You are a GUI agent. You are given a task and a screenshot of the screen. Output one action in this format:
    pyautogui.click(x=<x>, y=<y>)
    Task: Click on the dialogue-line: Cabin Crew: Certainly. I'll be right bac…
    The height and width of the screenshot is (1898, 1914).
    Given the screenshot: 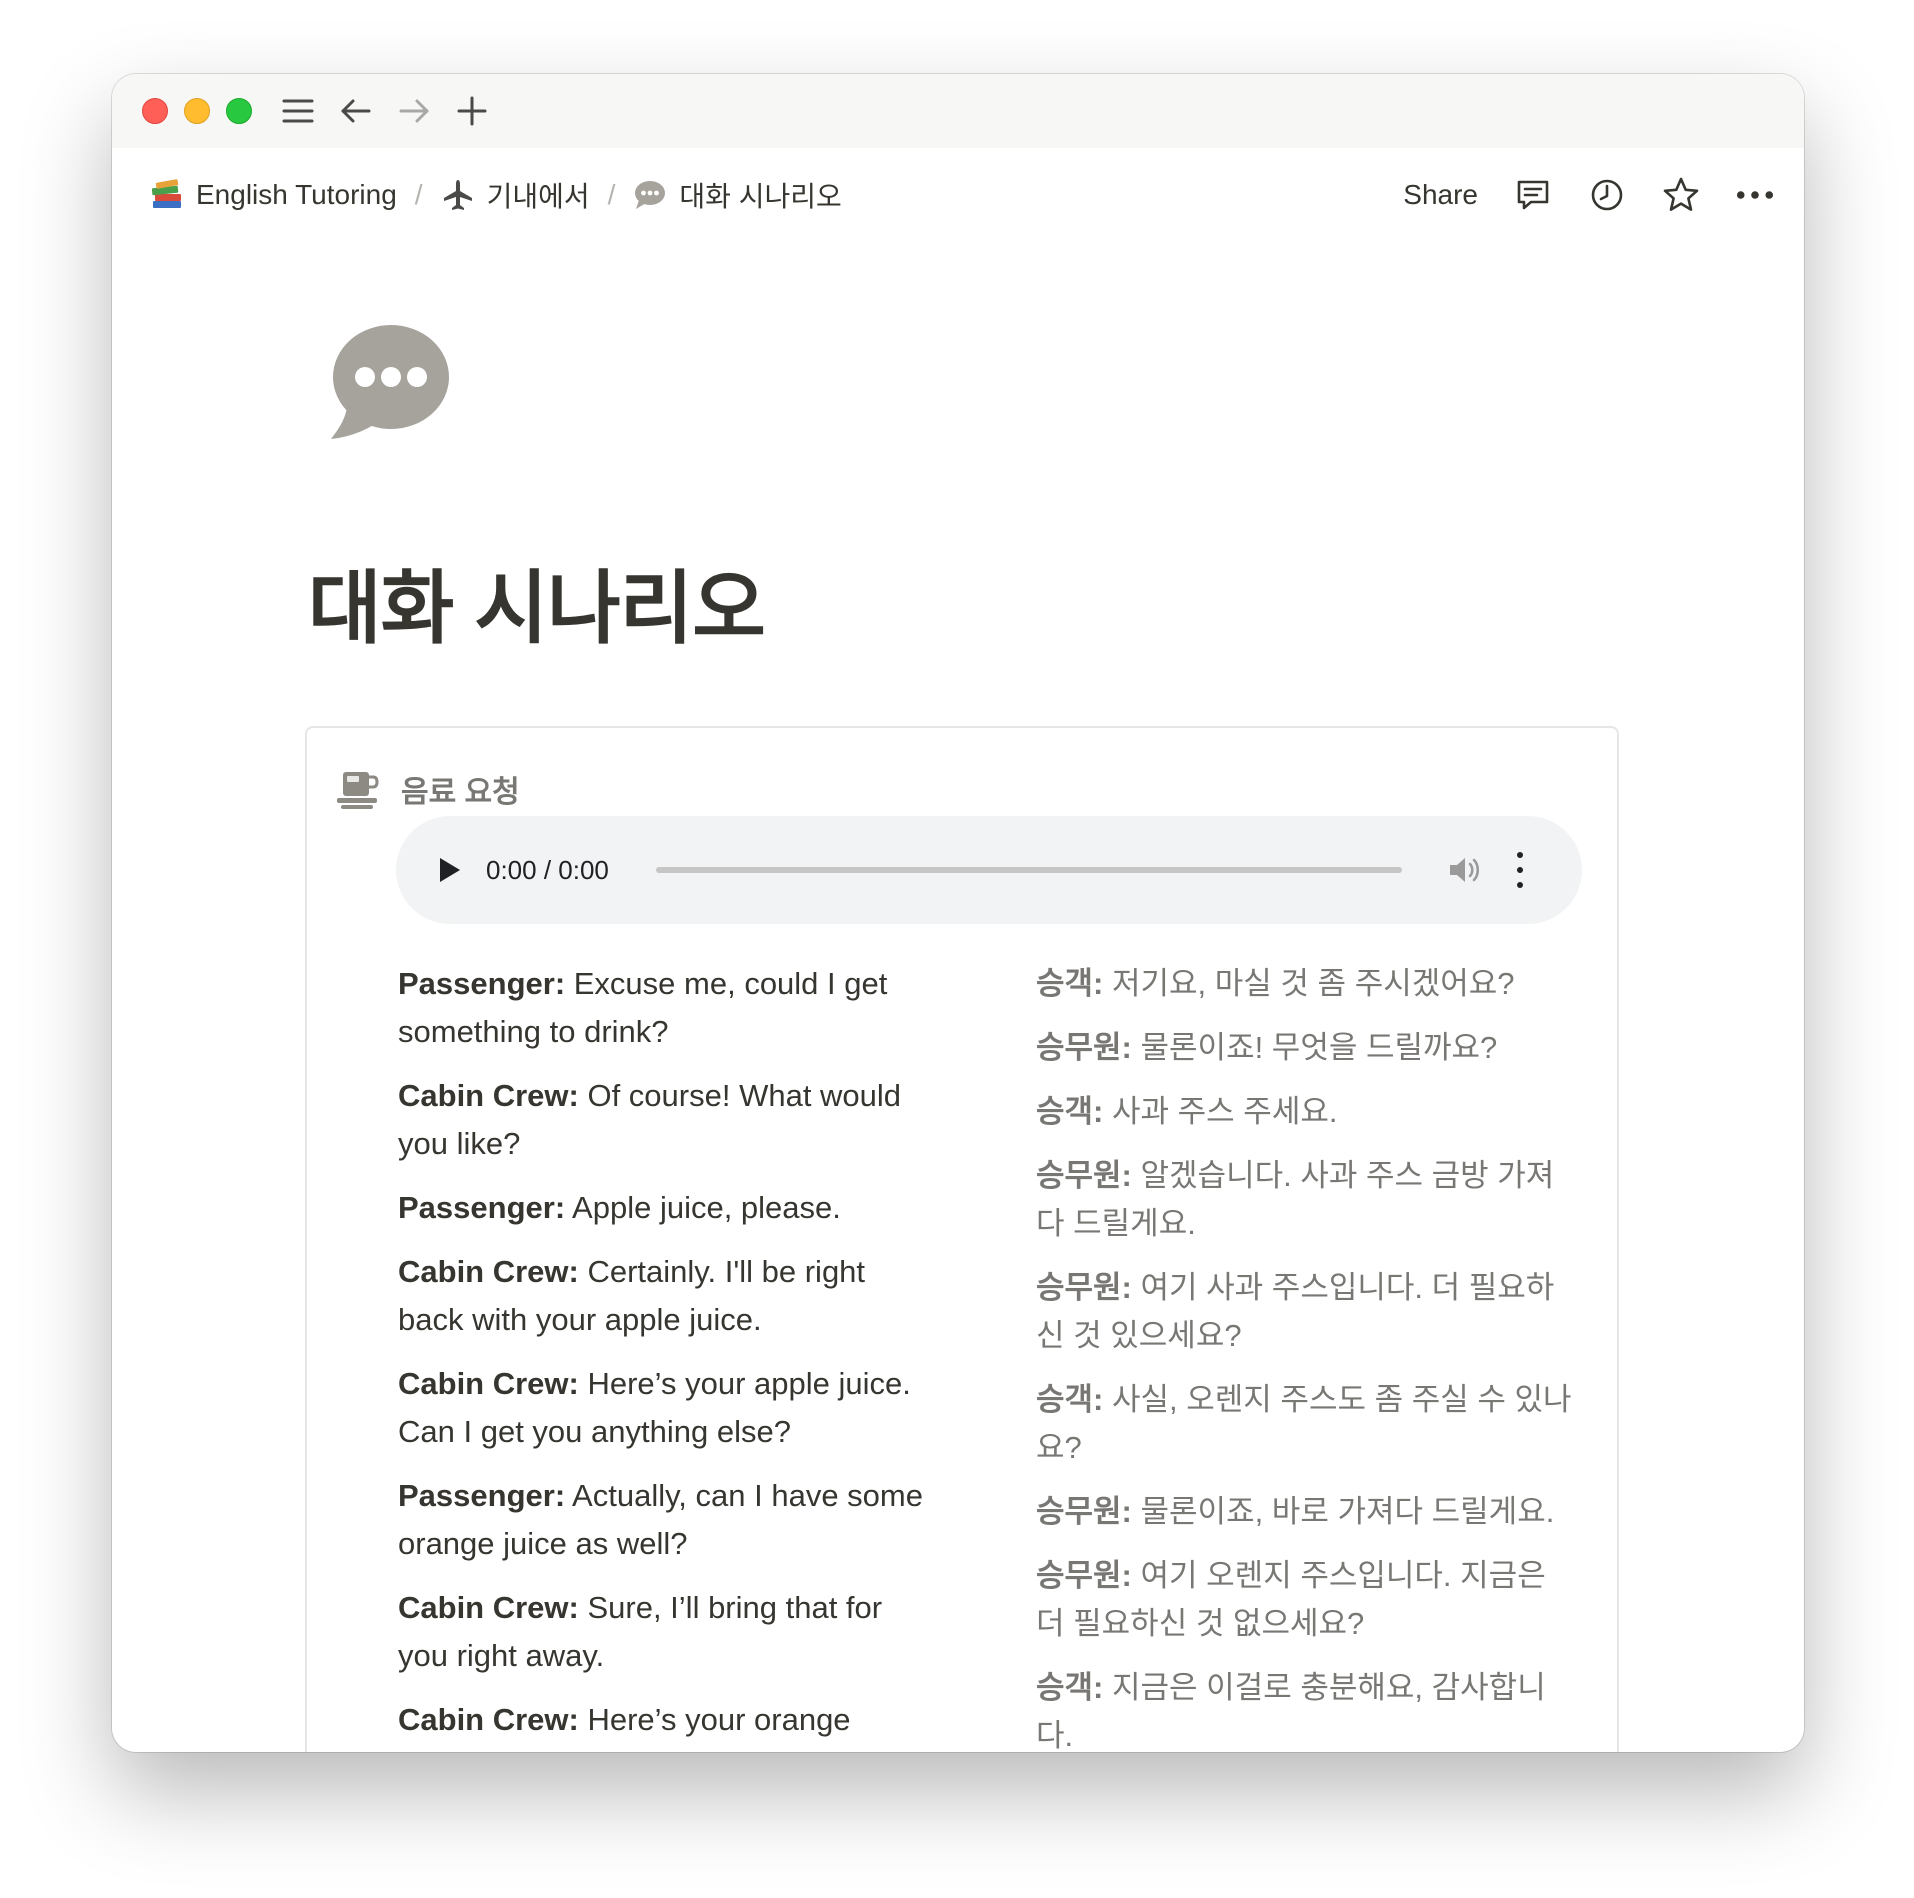 What is the action you would take?
    pyautogui.click(x=668, y=1296)
    